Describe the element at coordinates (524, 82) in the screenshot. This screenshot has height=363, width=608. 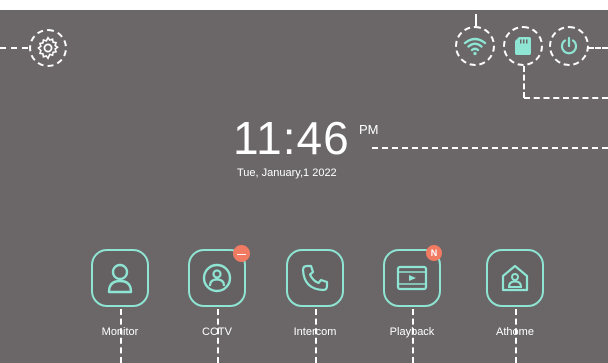
I see `callout-line-sd` at that location.